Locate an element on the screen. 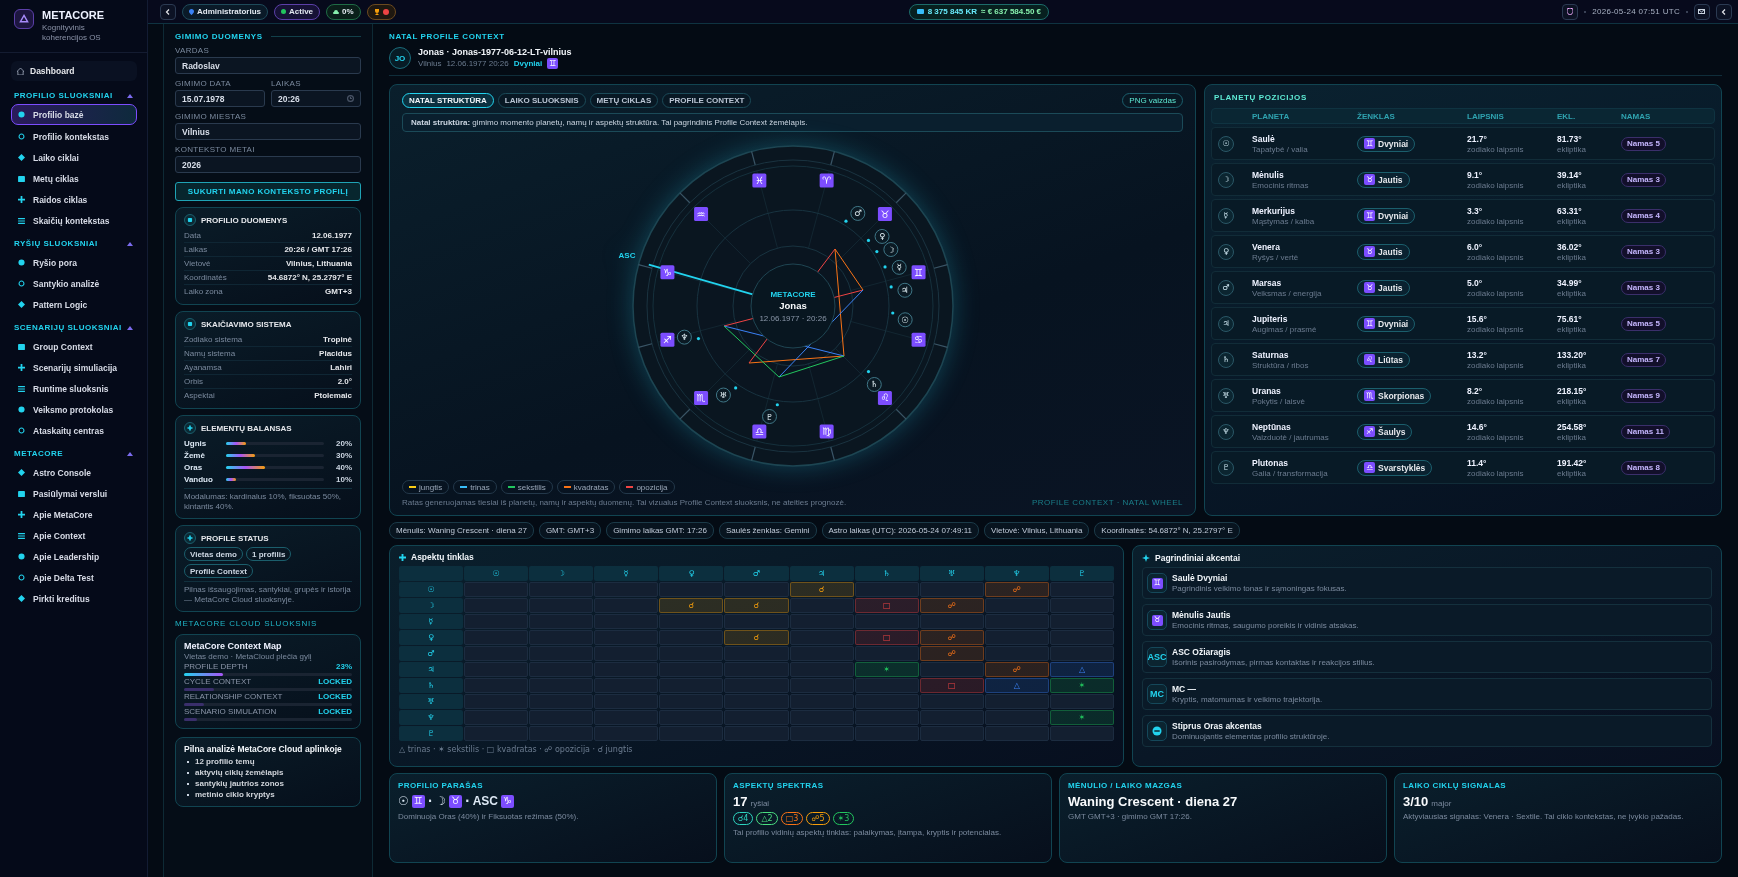  summary-text: Tai profilio vidinių aspektų tinklas: palaikymas, įtampa, kryptis ir potencialas. is located at coordinates (868, 832).